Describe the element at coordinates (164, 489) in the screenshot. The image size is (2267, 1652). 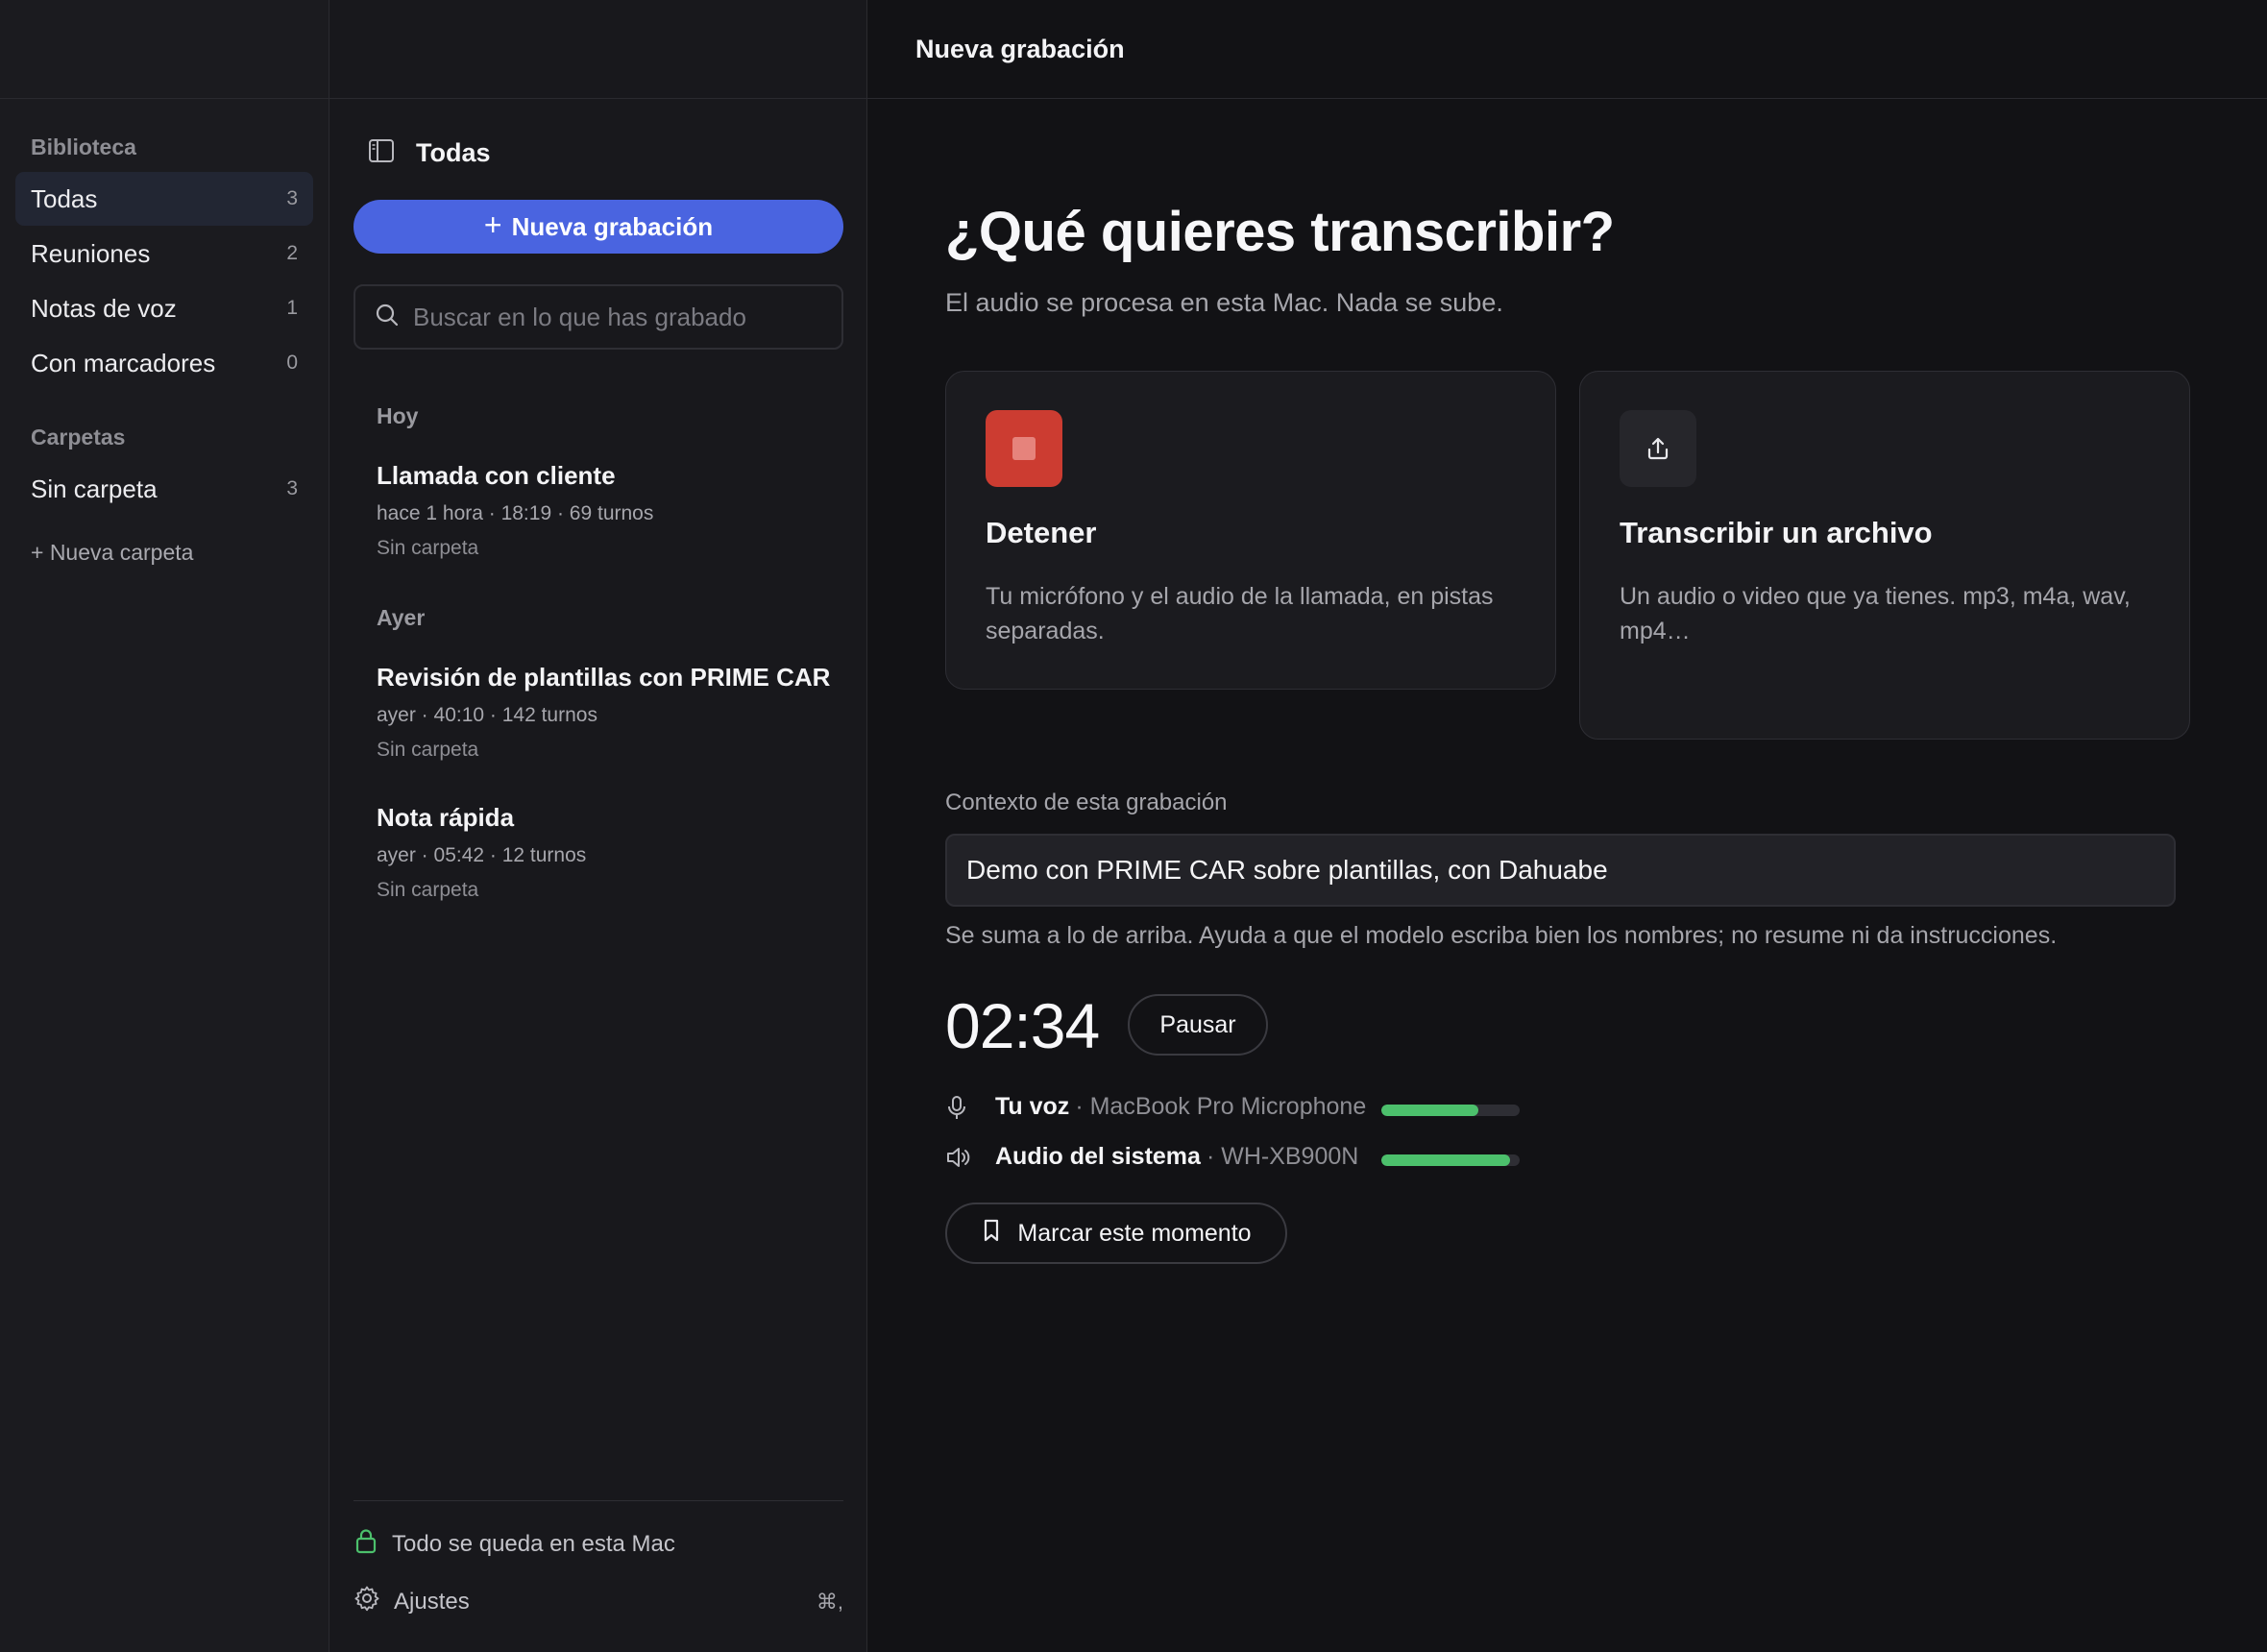
I see `sidebar-item-sin-carpeta: Sin carpeta 3` at that location.